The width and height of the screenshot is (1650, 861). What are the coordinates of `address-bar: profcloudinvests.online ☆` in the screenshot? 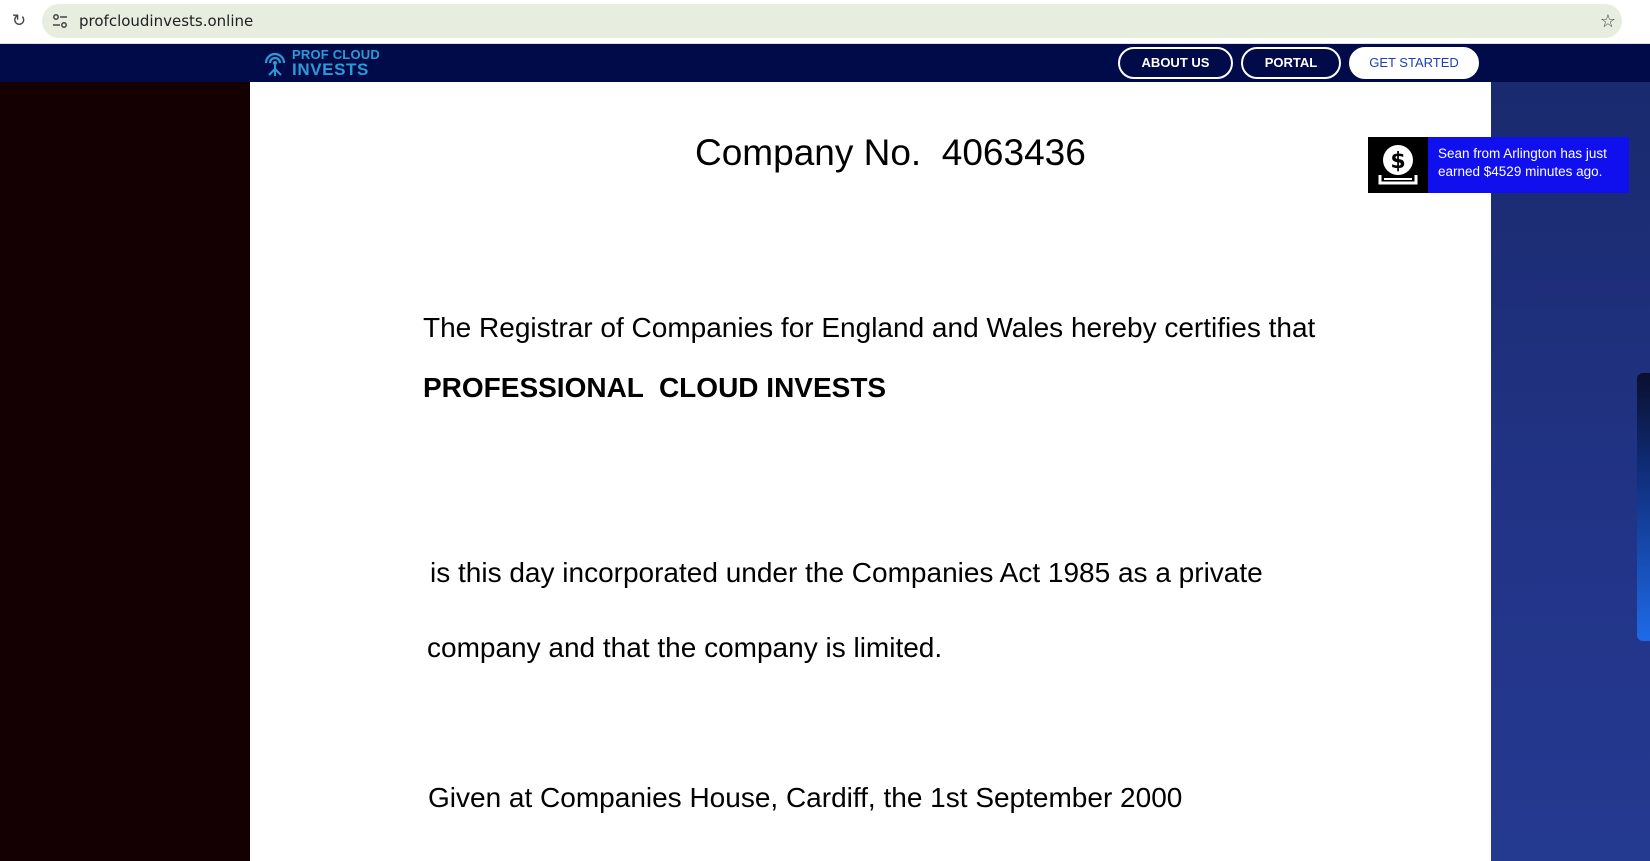 It's located at (832, 21).